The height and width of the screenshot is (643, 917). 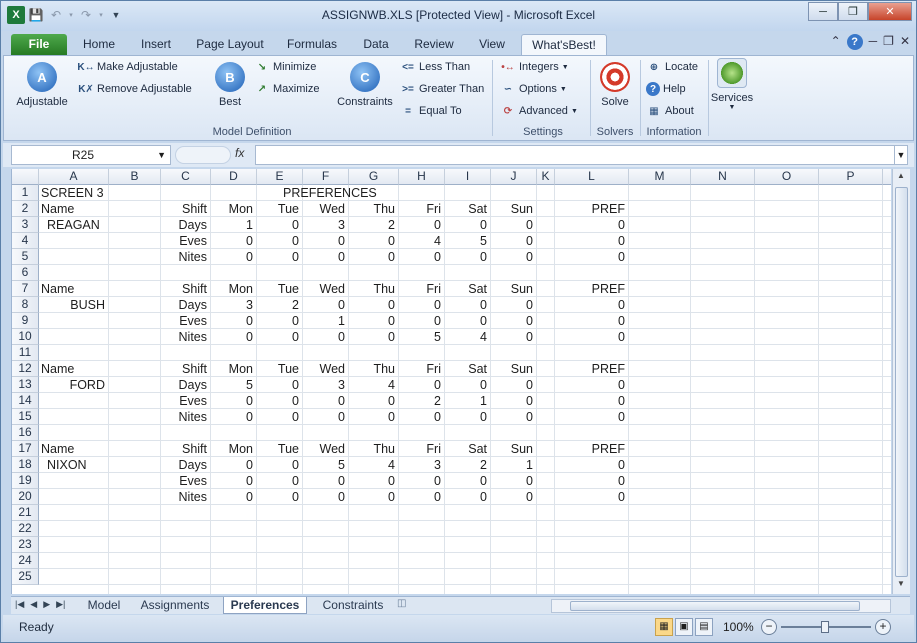 I want to click on sheet-tab-model: Model, so click(x=104, y=605).